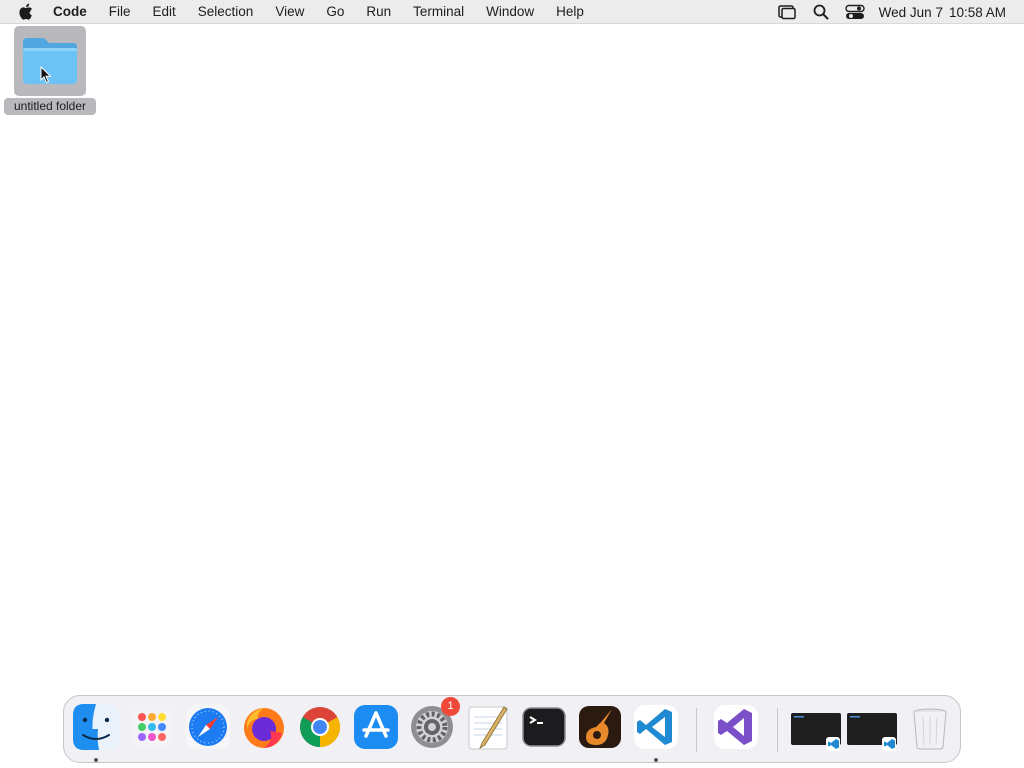 The image size is (1024, 768). I want to click on dock-launchpad-icon, so click(152, 727).